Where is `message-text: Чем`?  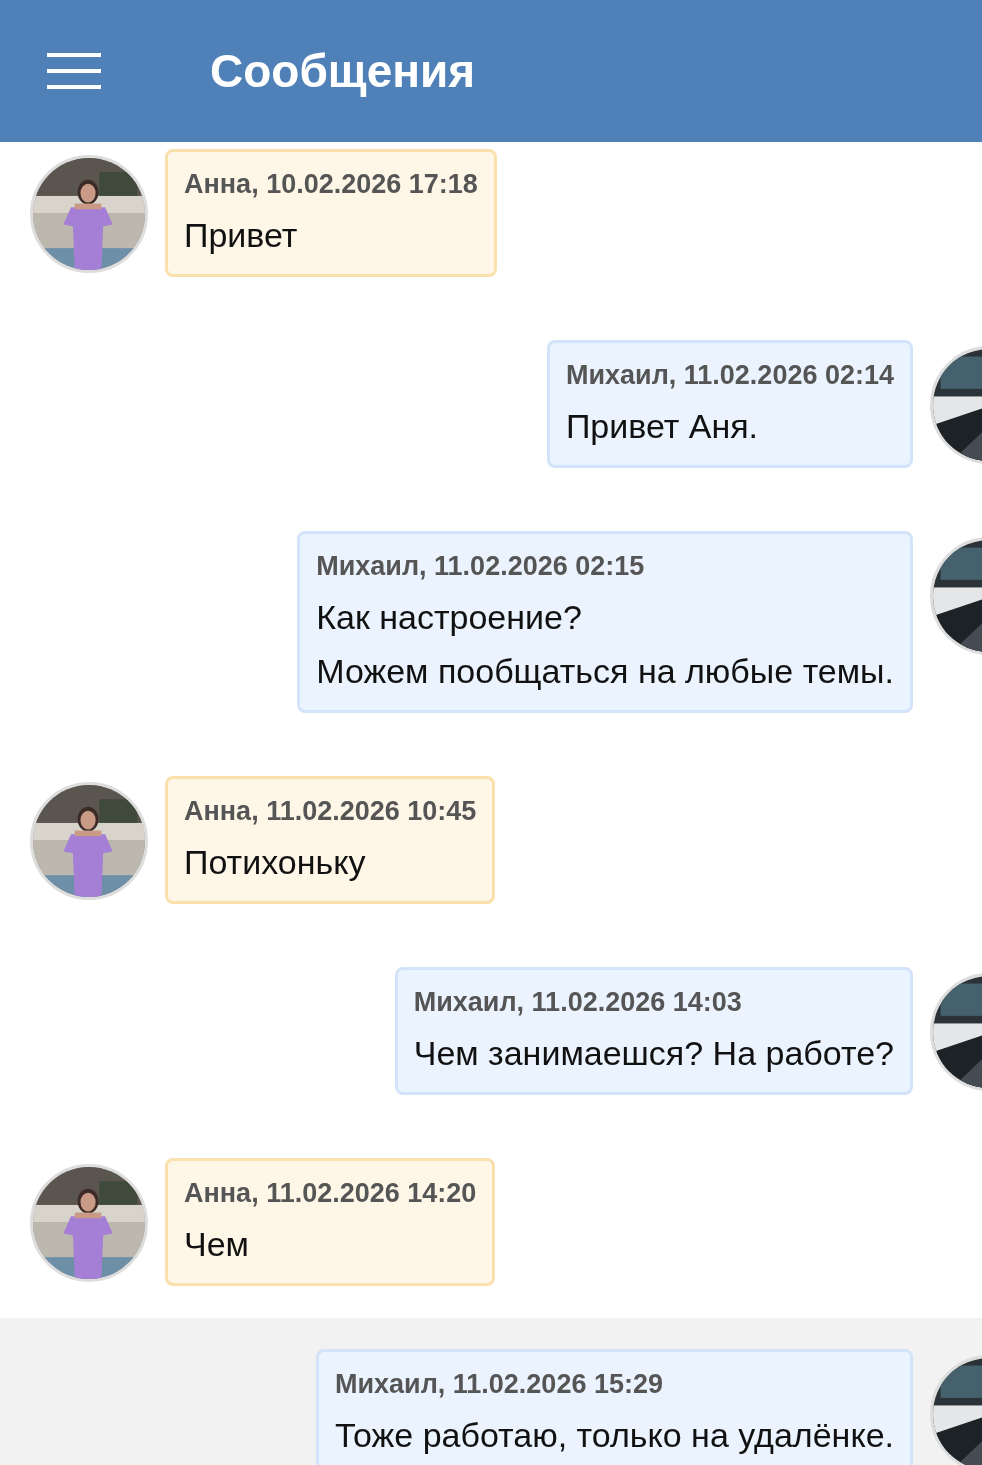 message-text: Чем is located at coordinates (217, 1244).